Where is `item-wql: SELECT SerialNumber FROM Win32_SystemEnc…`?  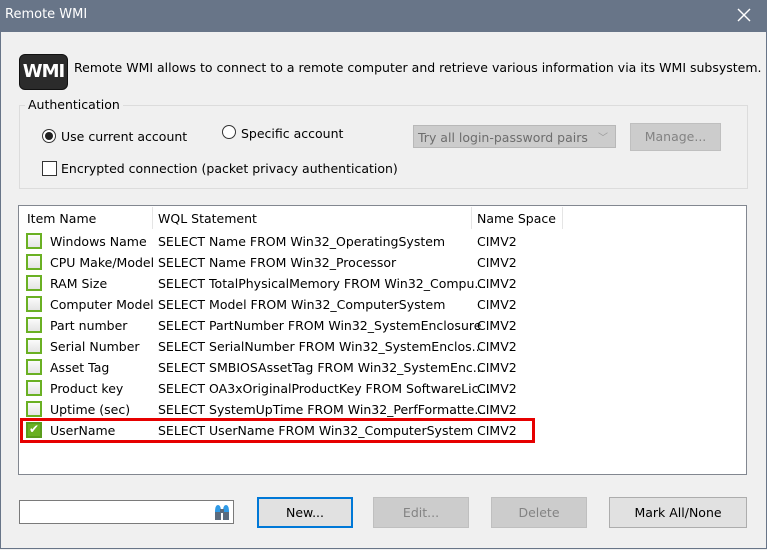
item-wql: SELECT SerialNumber FROM Win32_SystemEnc… is located at coordinates (321, 346).